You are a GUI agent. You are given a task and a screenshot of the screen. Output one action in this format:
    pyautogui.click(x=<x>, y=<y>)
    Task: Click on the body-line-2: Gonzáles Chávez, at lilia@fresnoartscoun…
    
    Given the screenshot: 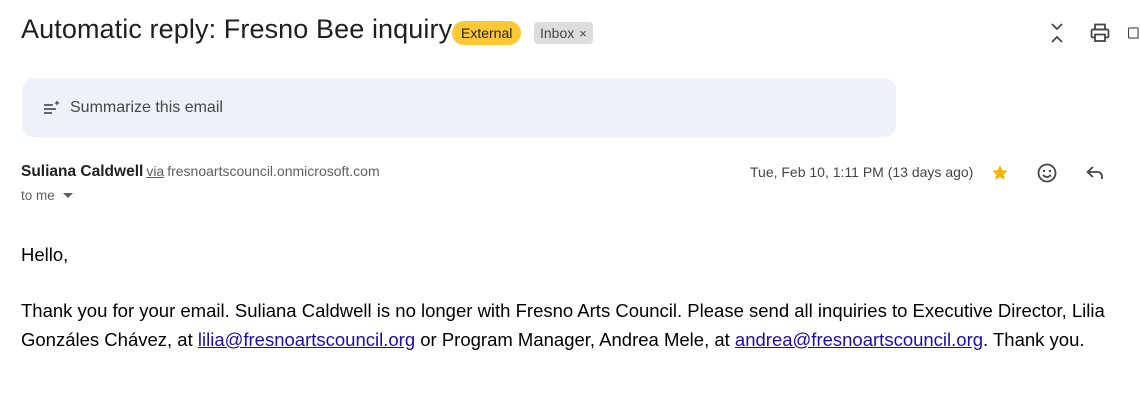 What is the action you would take?
    pyautogui.click(x=553, y=340)
    